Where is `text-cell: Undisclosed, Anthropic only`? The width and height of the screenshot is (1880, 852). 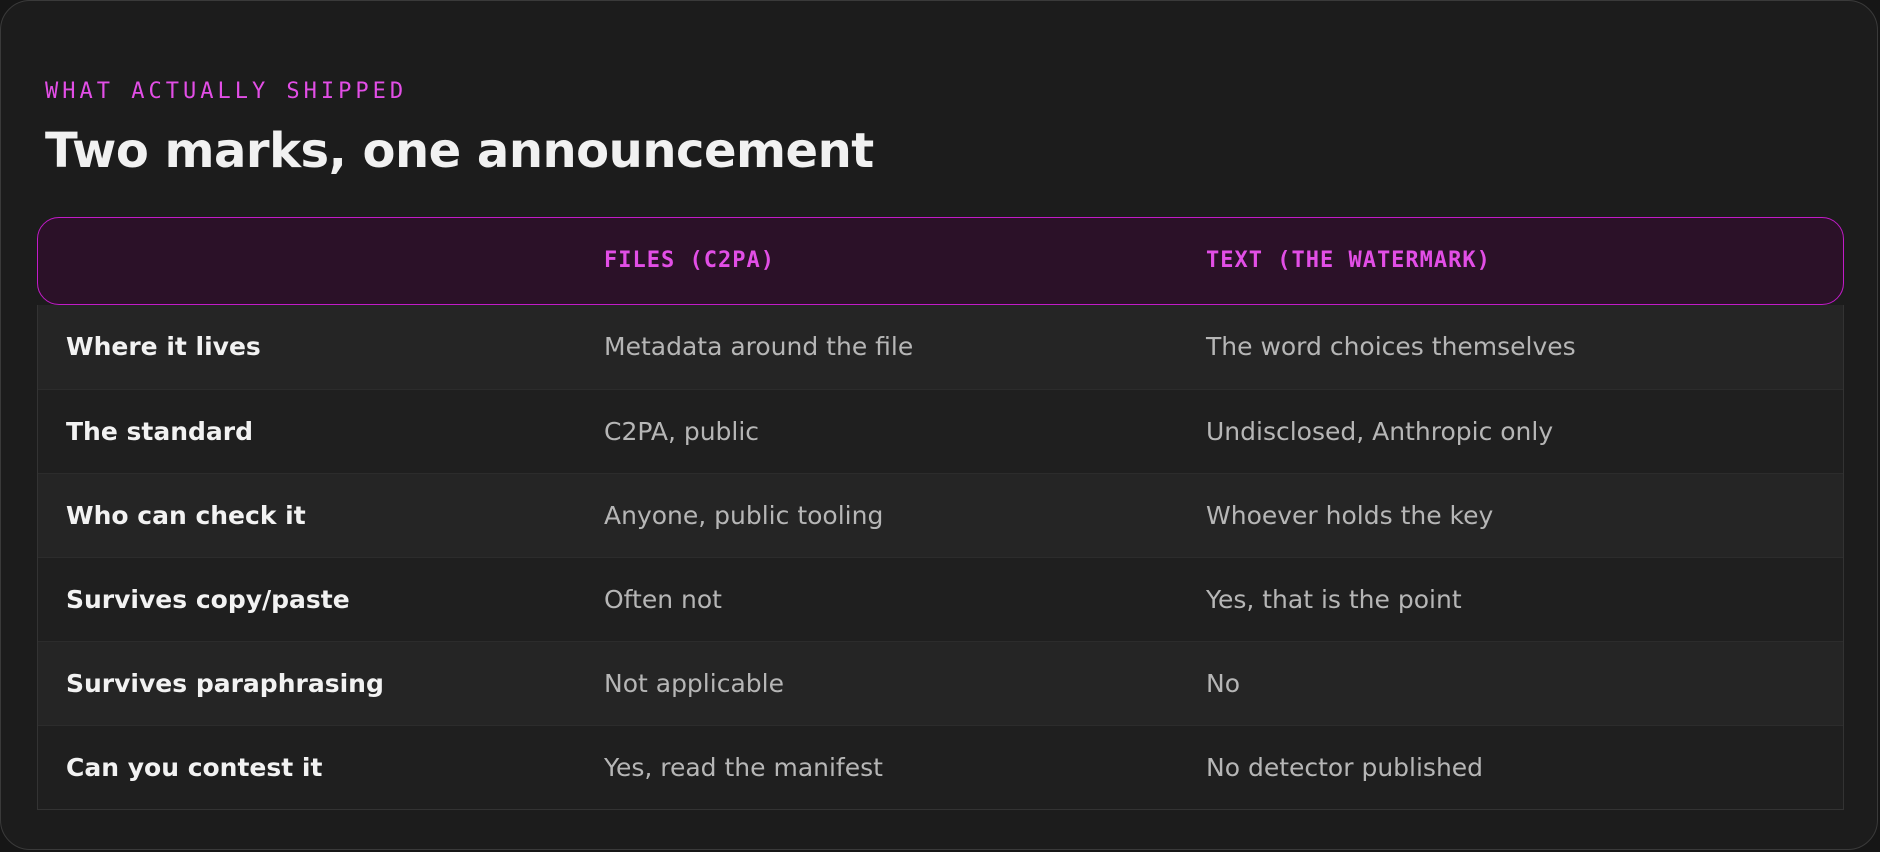 text-cell: Undisclosed, Anthropic only is located at coordinates (1380, 431).